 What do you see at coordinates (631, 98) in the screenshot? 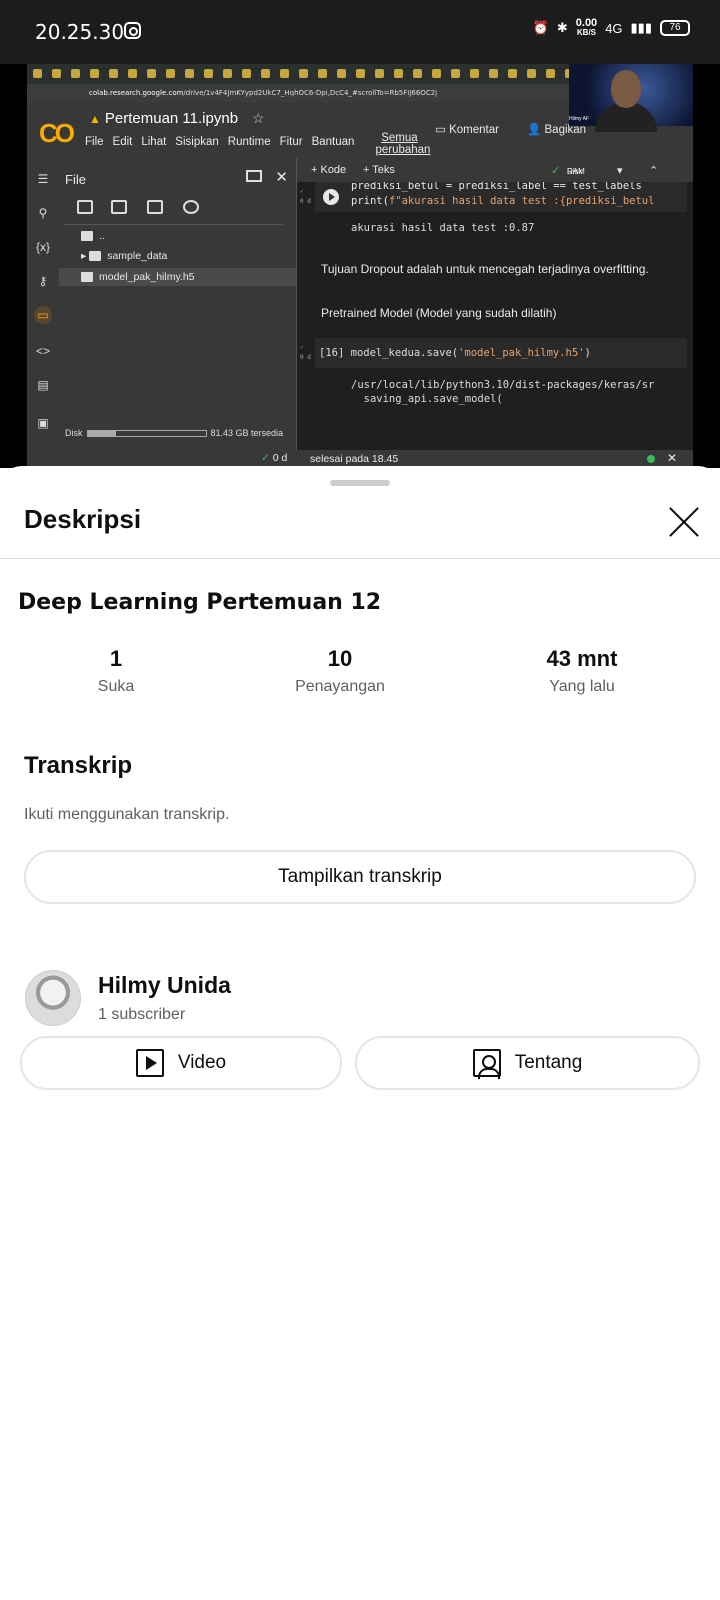
I see `webcam-overlay: Hilmy AF` at bounding box center [631, 98].